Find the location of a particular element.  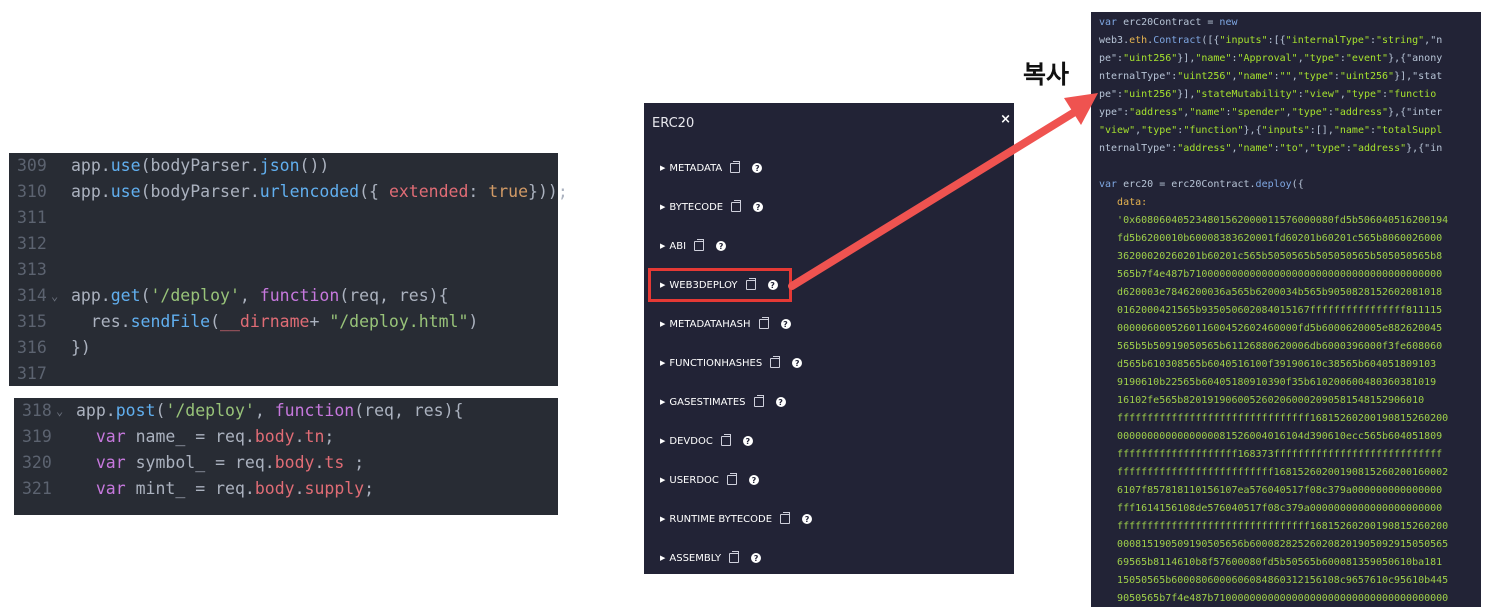

arrow-head is located at coordinates (1081, 109).